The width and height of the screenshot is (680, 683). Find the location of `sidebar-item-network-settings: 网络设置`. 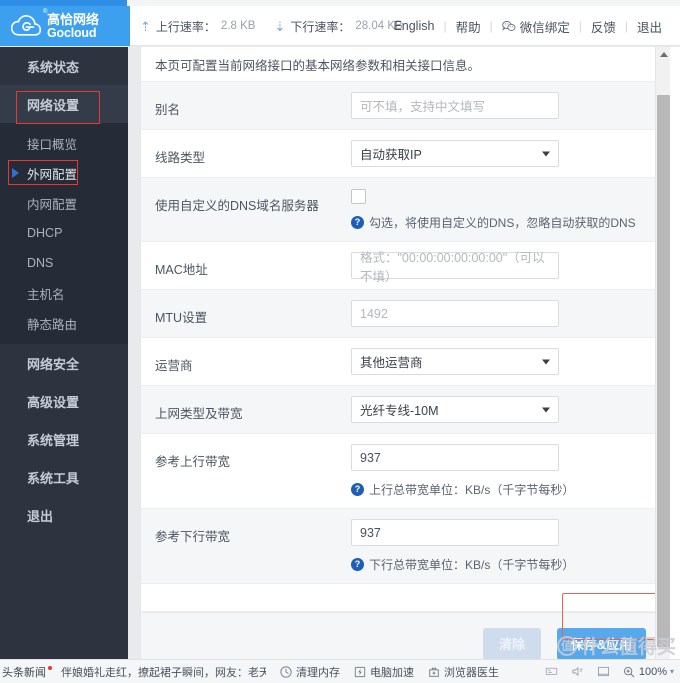

sidebar-item-network-settings: 网络设置 is located at coordinates (64, 104).